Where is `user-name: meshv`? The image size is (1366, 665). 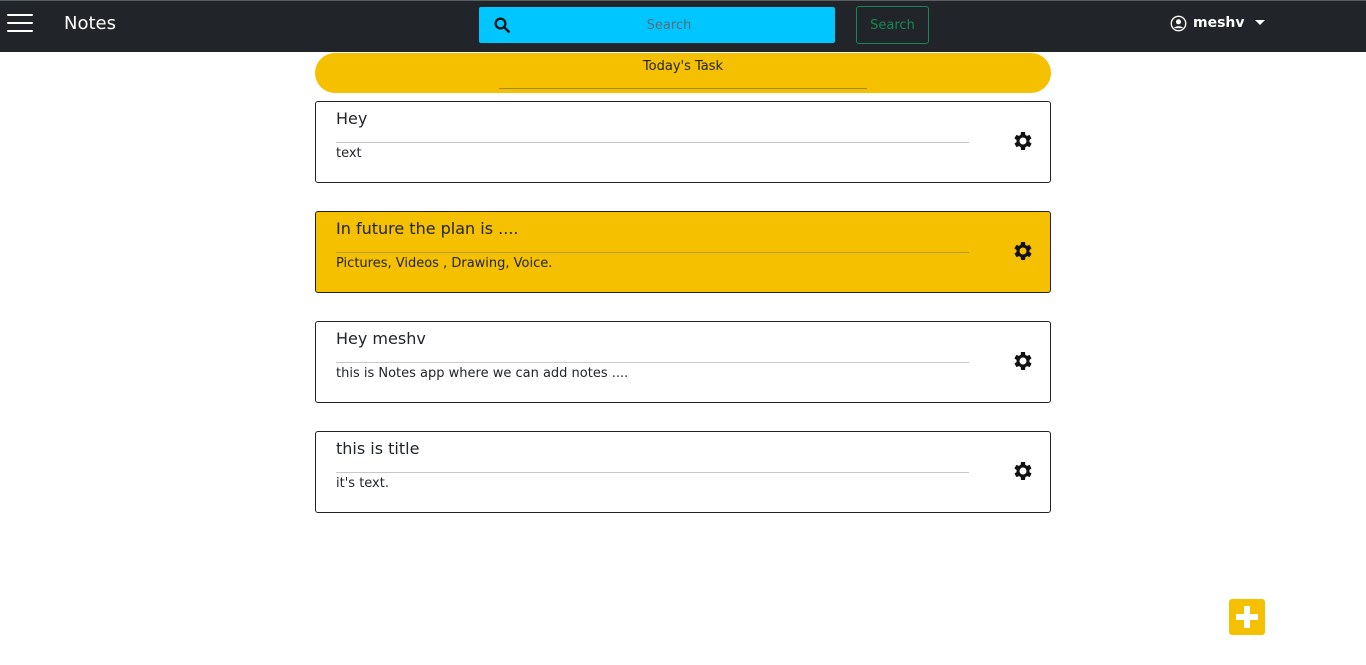
user-name: meshv is located at coordinates (1219, 23).